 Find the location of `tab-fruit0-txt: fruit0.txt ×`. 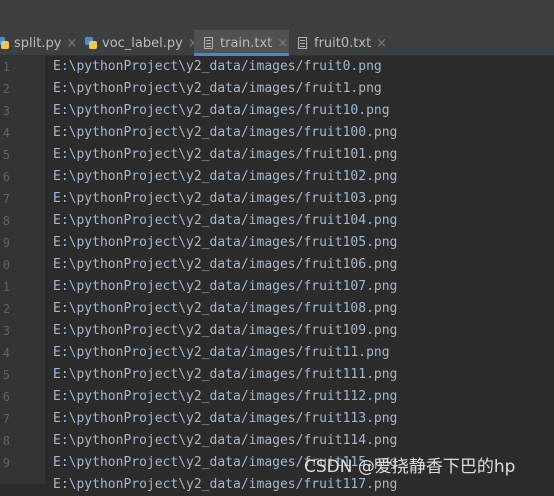

tab-fruit0-txt: fruit0.txt × is located at coordinates (339, 43).